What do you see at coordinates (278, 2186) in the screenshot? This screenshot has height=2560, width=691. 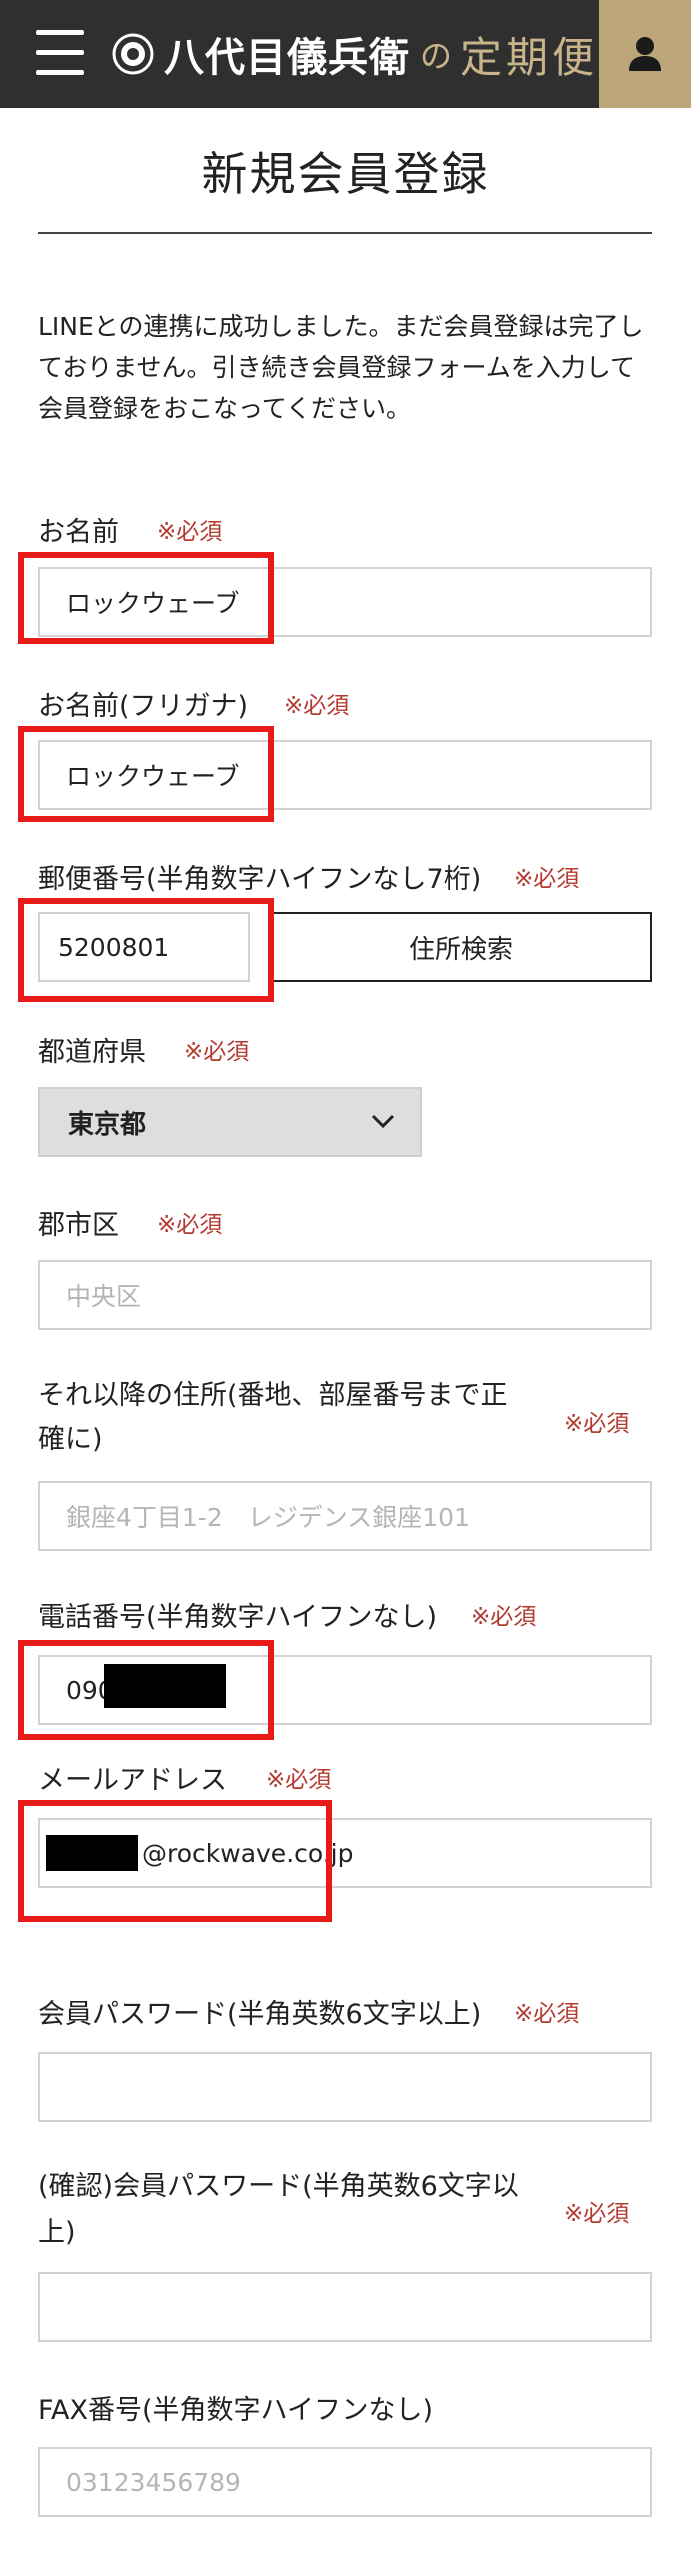 I see `password-confirm-label-line: (確認)会員パスワード(半角英数6文字以` at bounding box center [278, 2186].